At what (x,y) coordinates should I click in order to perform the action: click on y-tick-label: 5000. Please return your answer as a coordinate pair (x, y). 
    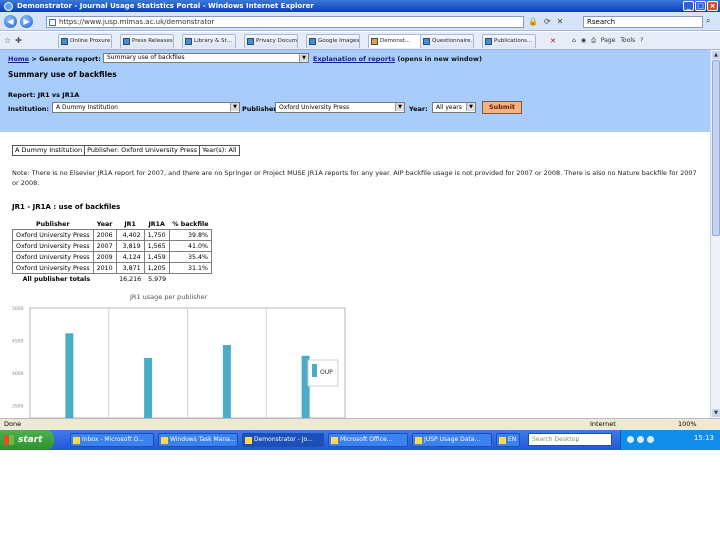
    Looking at the image, I should click on (18, 309).